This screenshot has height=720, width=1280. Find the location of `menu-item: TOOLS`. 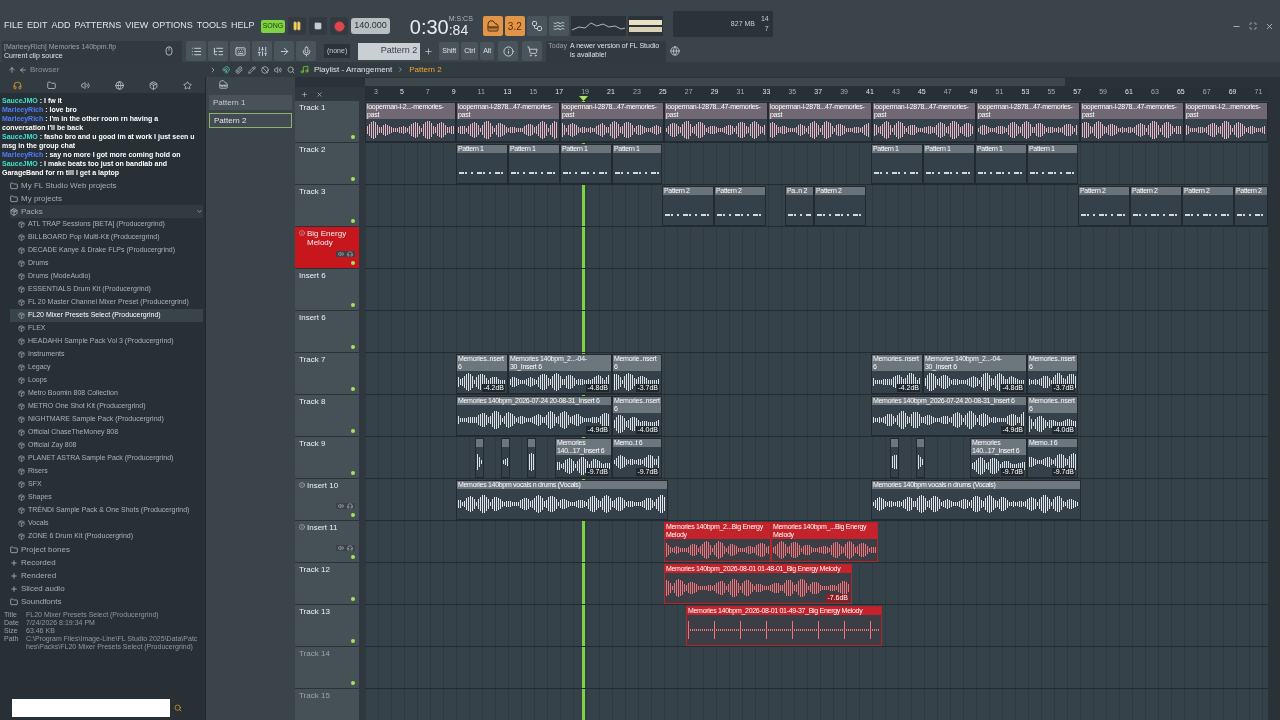

menu-item: TOOLS is located at coordinates (212, 26).